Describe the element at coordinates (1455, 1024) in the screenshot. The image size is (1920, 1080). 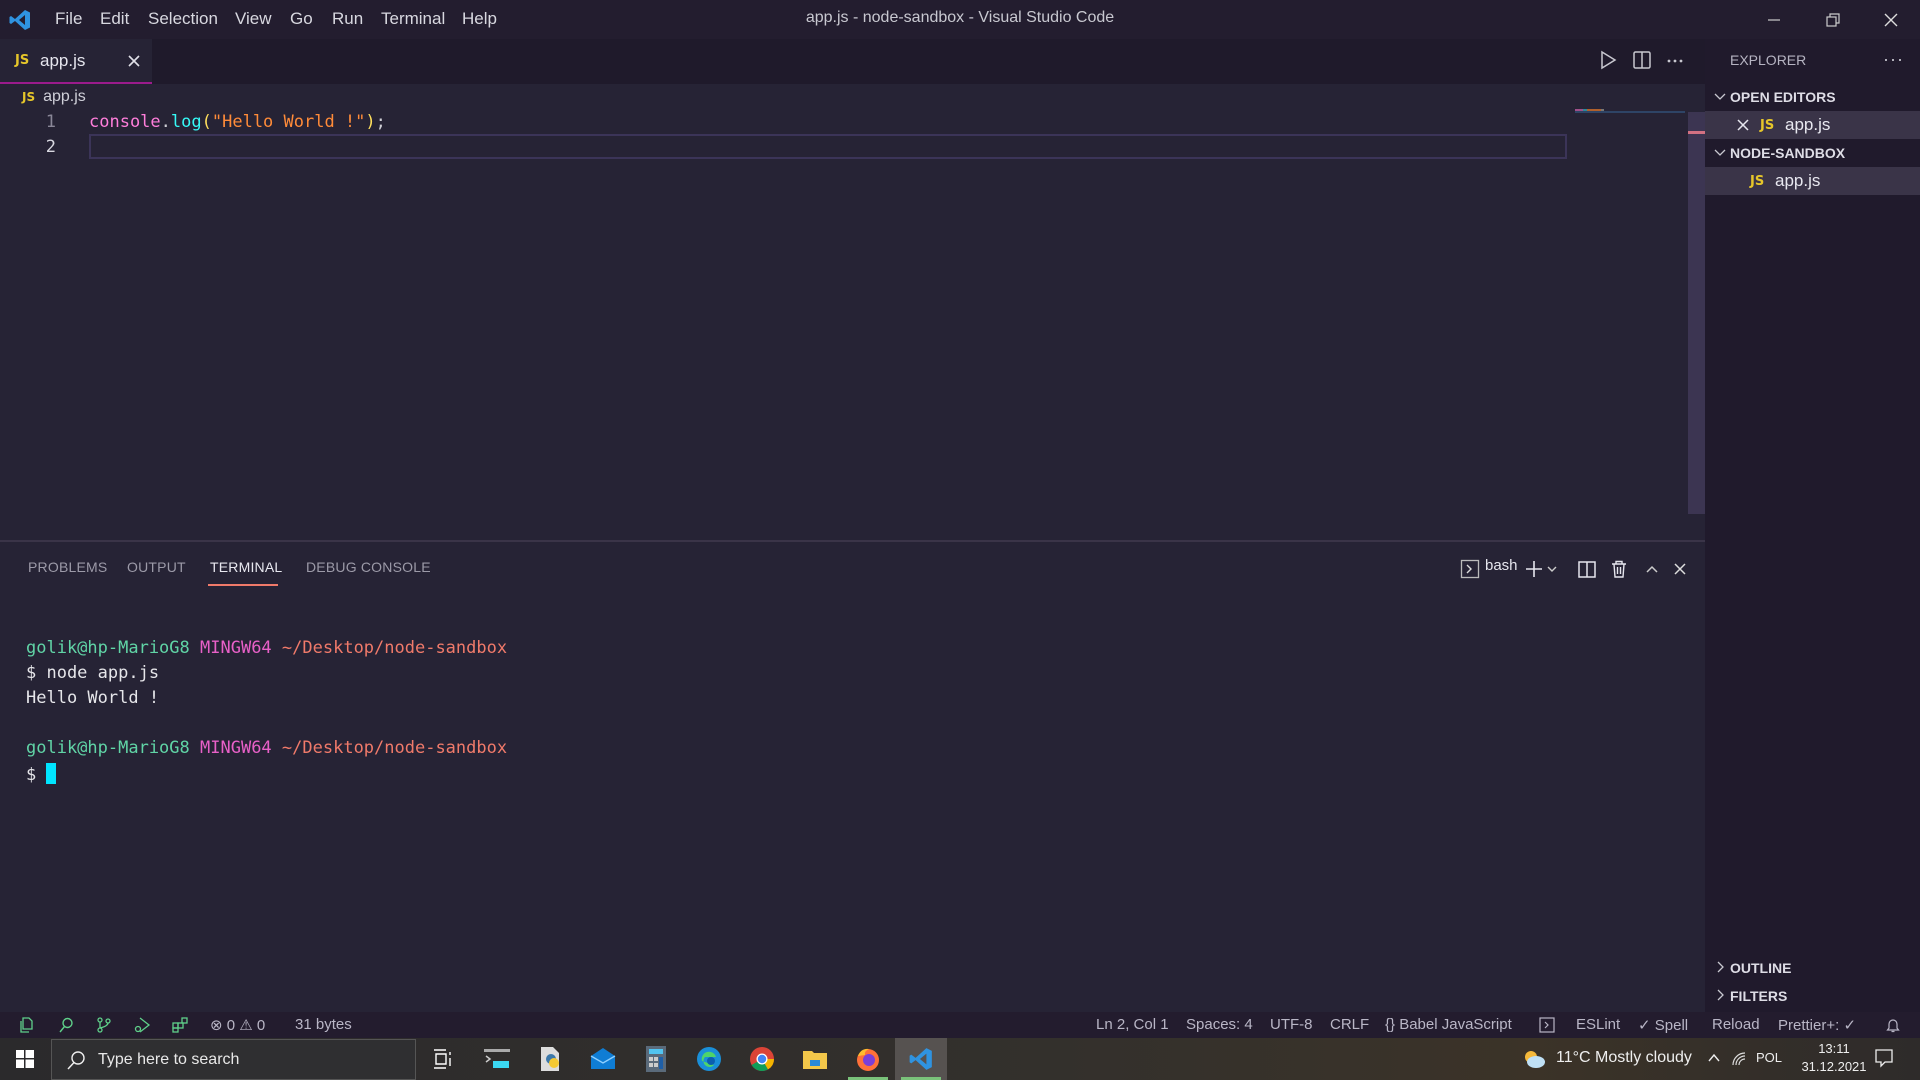
I see `language-label: Babel JavaScript` at that location.